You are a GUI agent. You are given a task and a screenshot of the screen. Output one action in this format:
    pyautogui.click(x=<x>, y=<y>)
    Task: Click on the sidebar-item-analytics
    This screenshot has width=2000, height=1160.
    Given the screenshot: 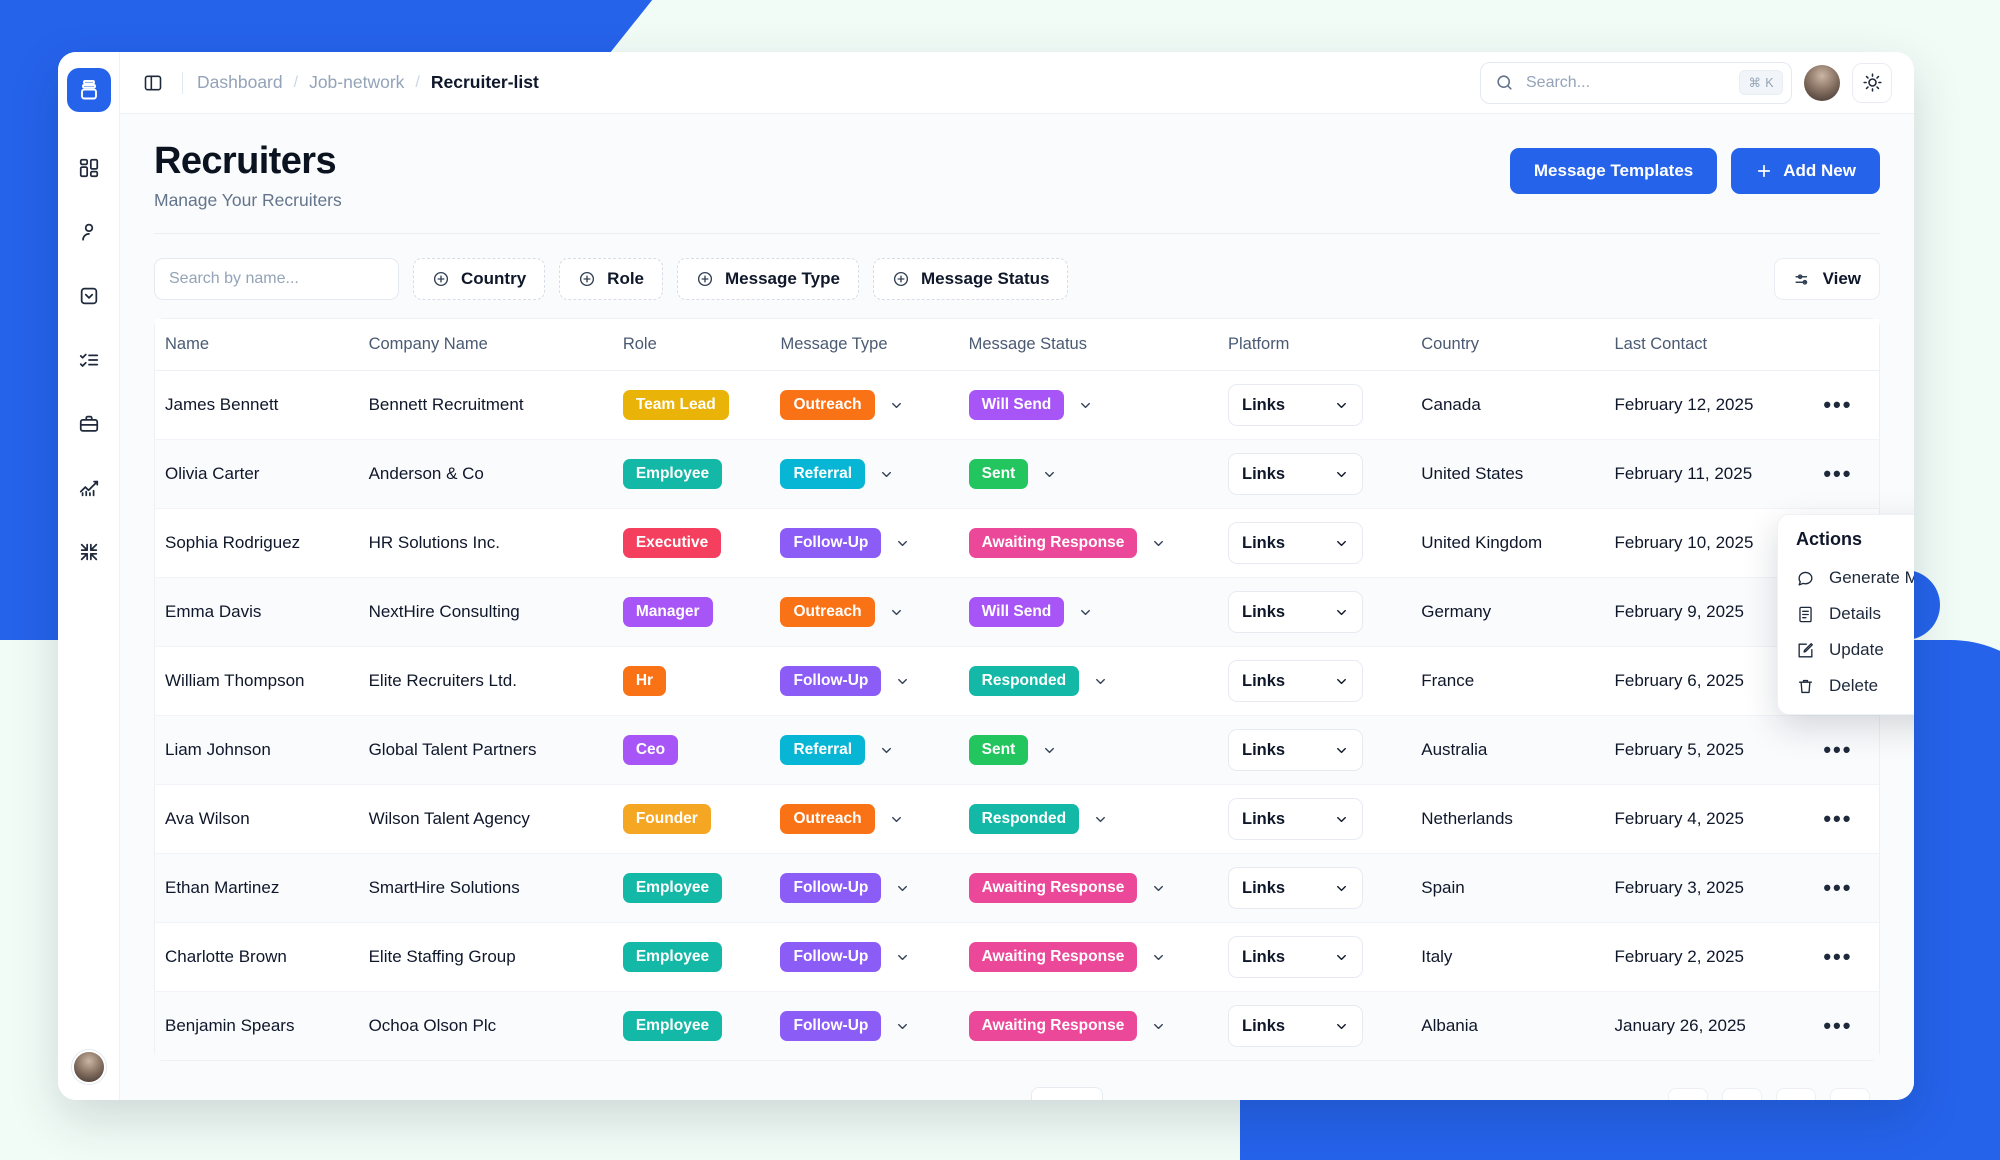 What is the action you would take?
    pyautogui.click(x=89, y=488)
    